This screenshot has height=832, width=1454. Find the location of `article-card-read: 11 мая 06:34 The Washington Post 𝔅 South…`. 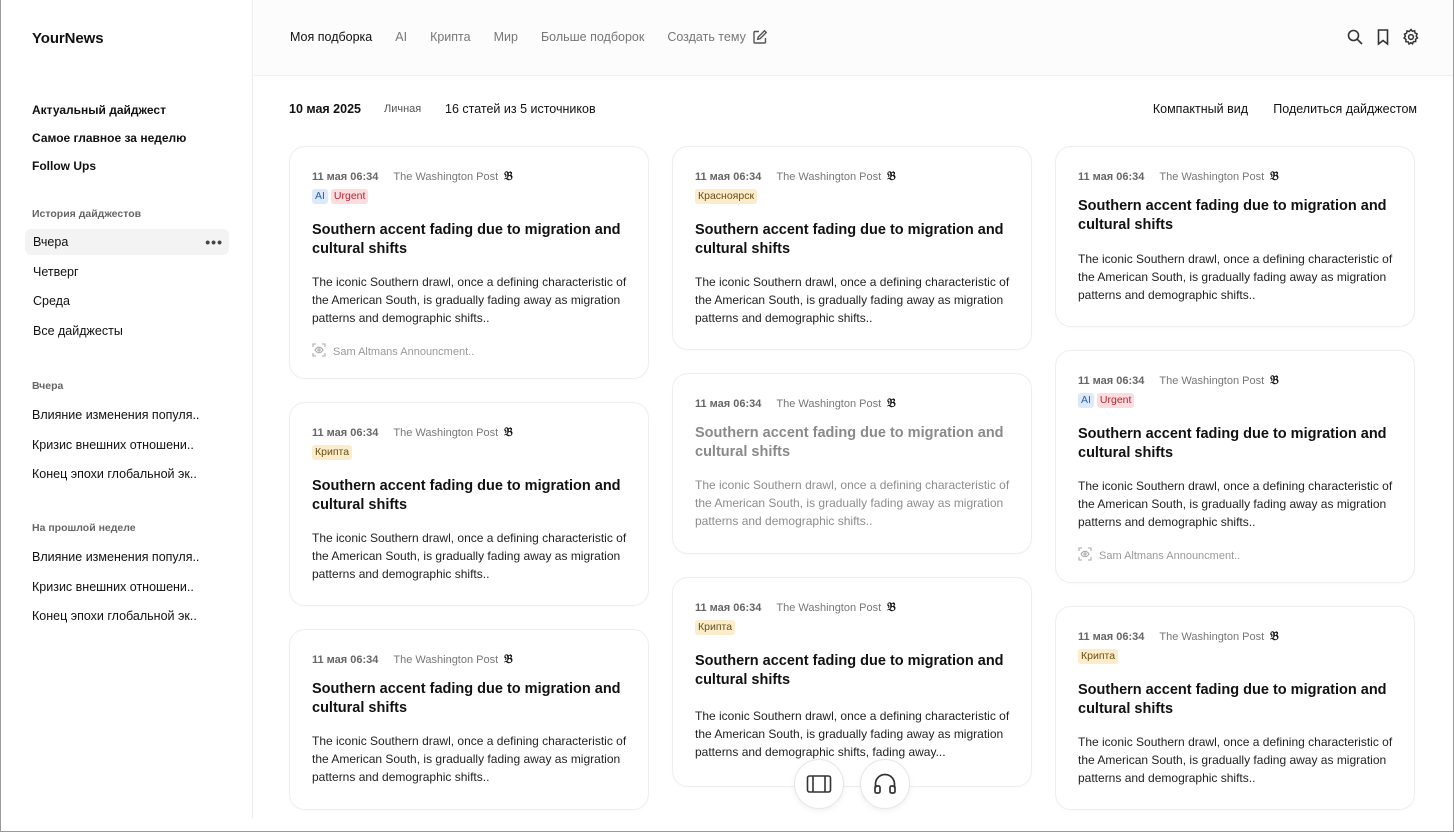

article-card-read: 11 мая 06:34 The Washington Post 𝔅 South… is located at coordinates (852, 463).